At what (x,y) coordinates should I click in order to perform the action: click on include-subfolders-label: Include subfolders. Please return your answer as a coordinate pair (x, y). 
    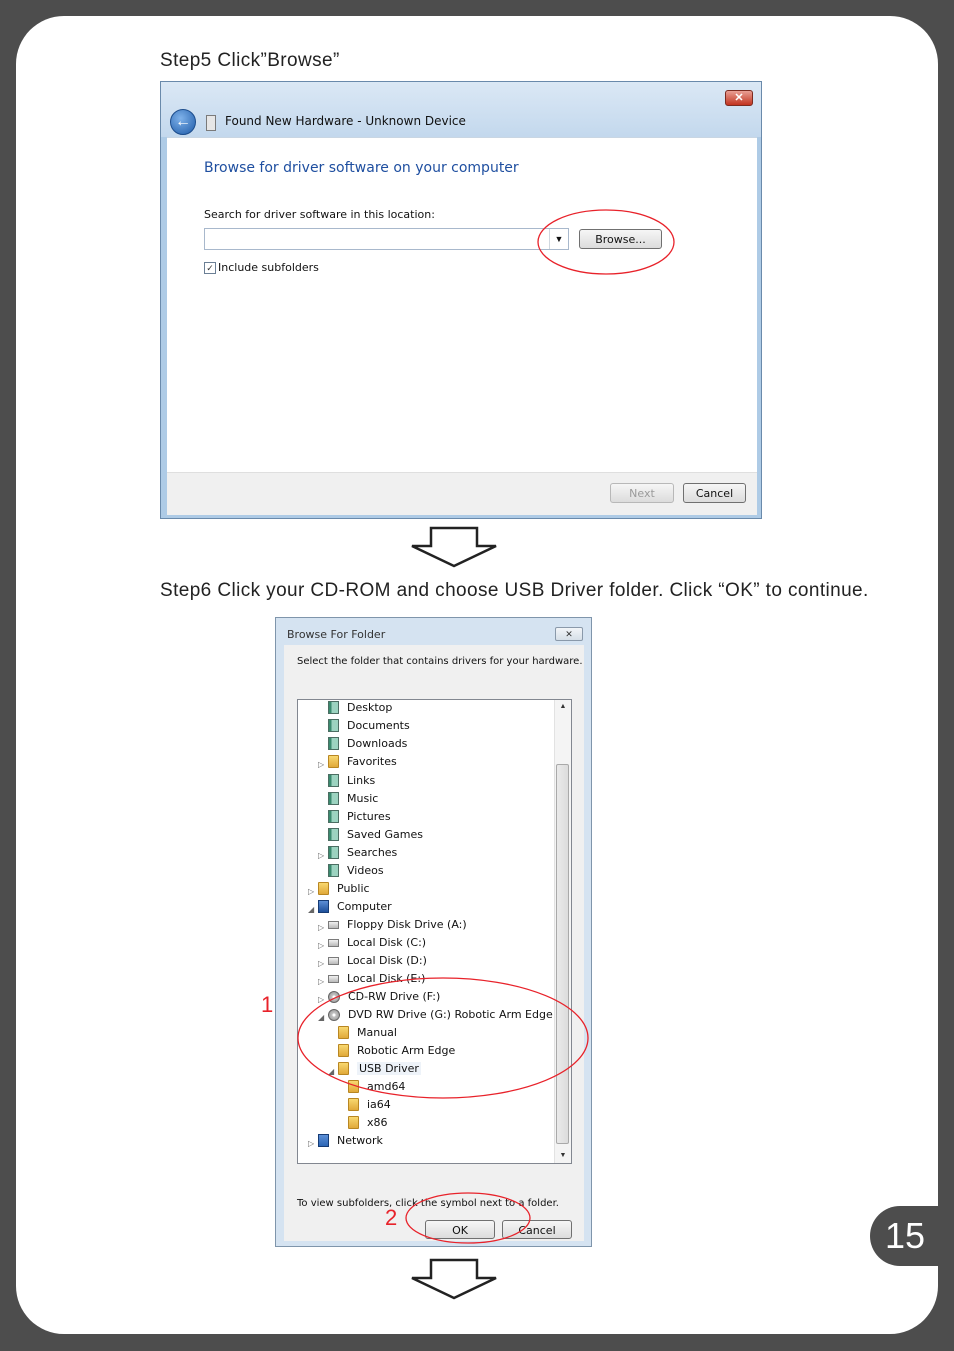
    Looking at the image, I should click on (268, 267).